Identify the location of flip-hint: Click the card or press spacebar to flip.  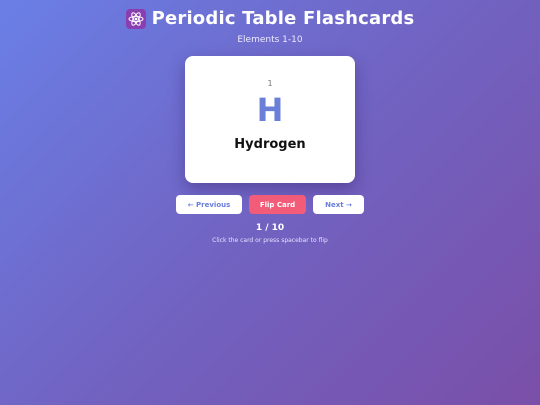
(270, 240).